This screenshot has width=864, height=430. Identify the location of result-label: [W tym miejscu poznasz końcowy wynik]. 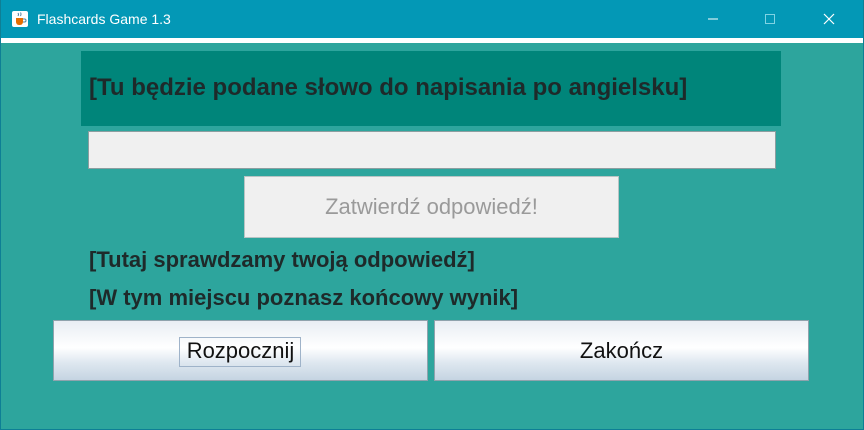
(304, 297).